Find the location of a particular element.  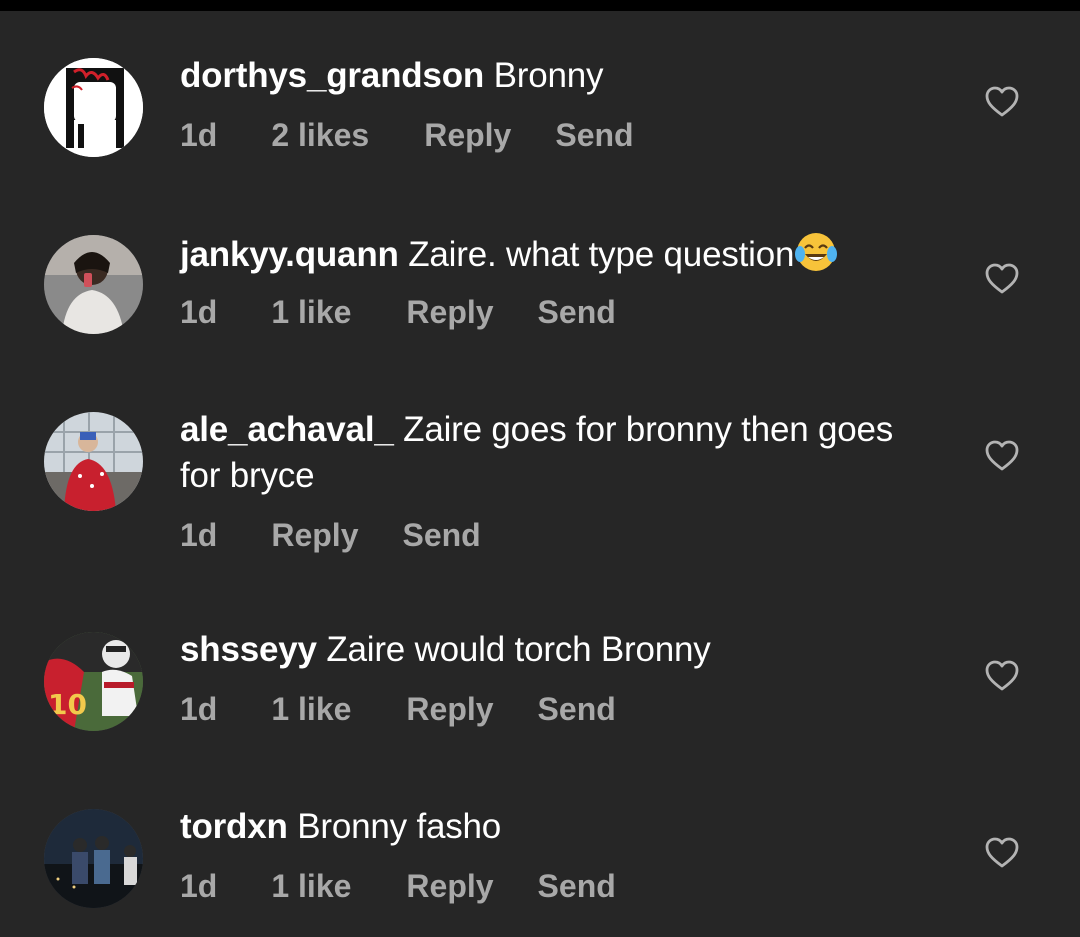

face-with-tears-of-joy-icon is located at coordinates (816, 252).